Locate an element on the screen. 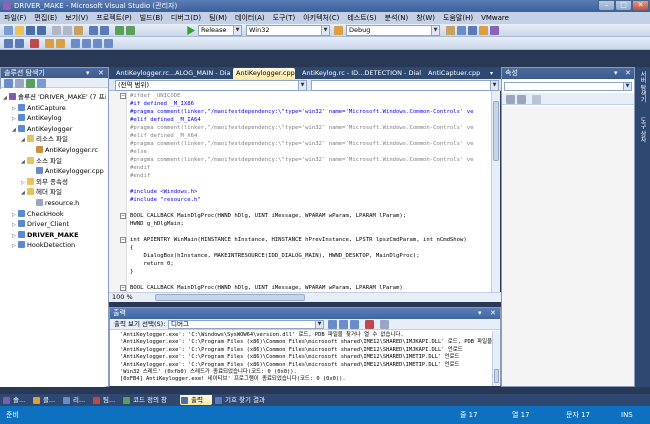 The width and height of the screenshot is (650, 424). menu-item: 파일(F) is located at coordinates (15, 18).